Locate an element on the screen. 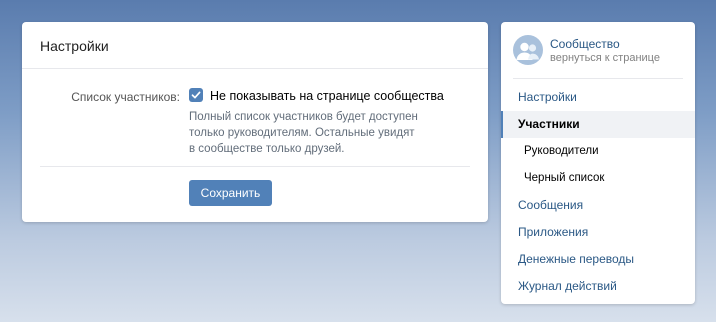  sidebar-item-settings: Настройки is located at coordinates (598, 97).